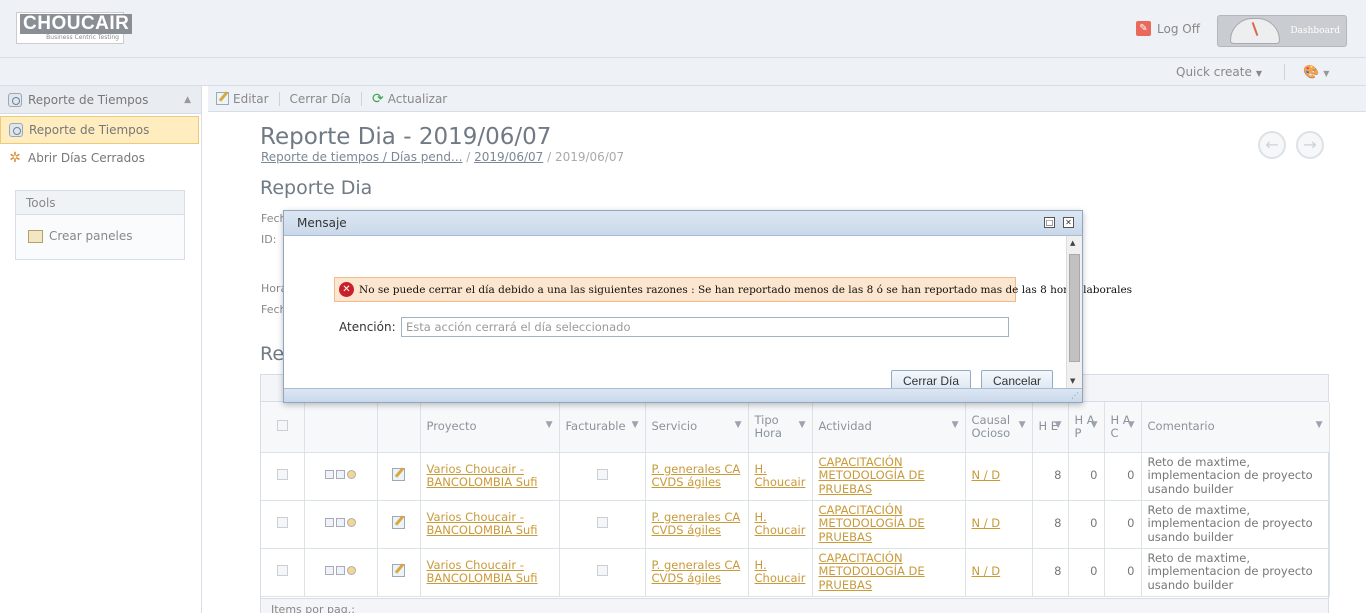 The height and width of the screenshot is (613, 1366). I want to click on edit-icon, so click(398, 522).